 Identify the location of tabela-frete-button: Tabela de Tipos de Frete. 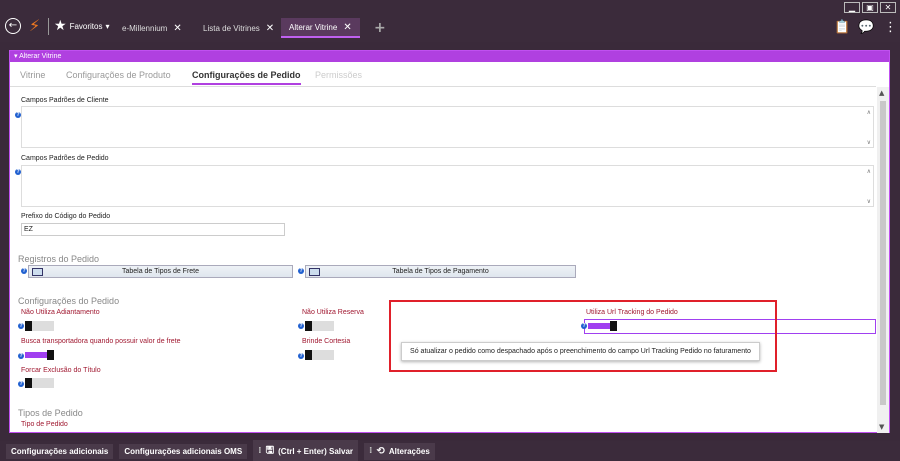
(160, 271).